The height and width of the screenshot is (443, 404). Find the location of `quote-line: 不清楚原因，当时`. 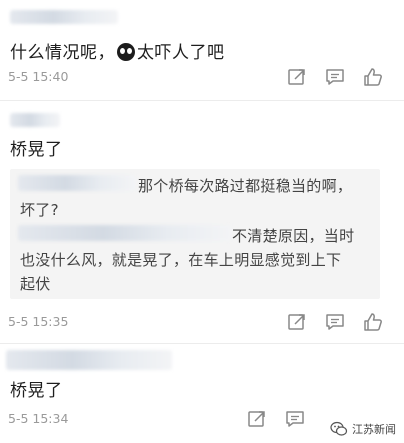

quote-line: 不清楚原因，当时 is located at coordinates (293, 236).